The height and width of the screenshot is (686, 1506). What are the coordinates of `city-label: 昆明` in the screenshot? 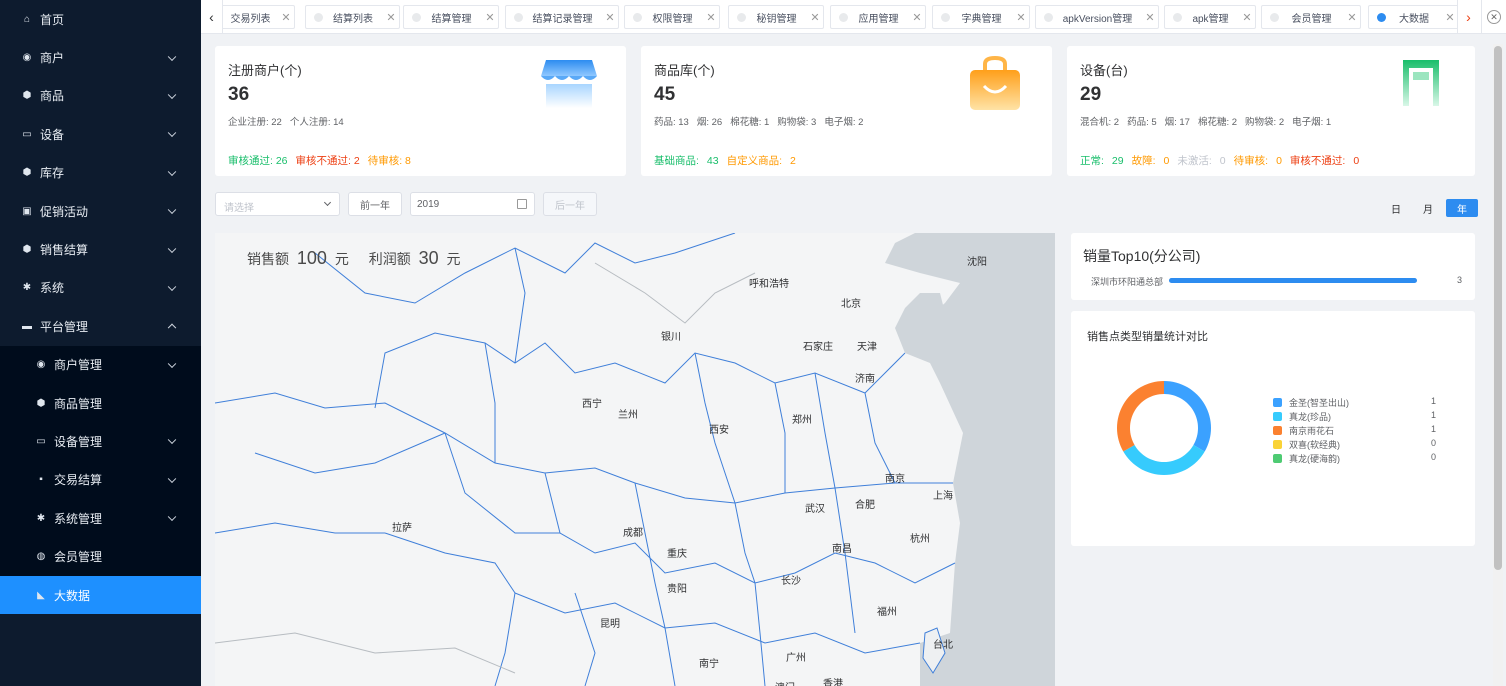 It's located at (610, 622).